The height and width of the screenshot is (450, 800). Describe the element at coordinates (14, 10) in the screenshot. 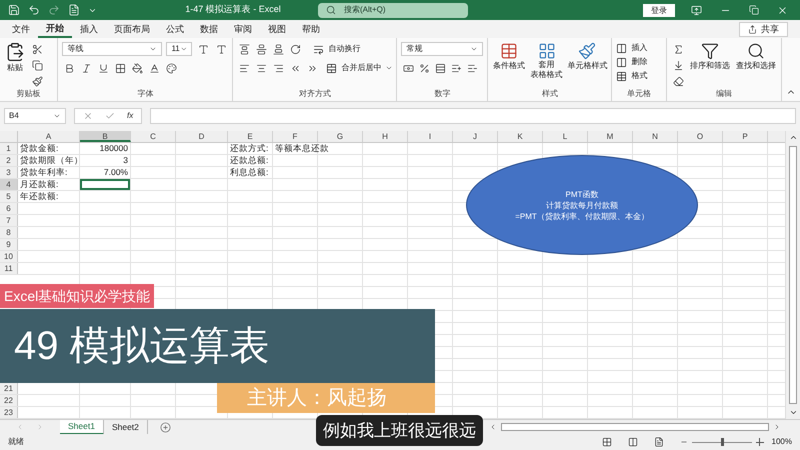

I see `save-icon` at that location.